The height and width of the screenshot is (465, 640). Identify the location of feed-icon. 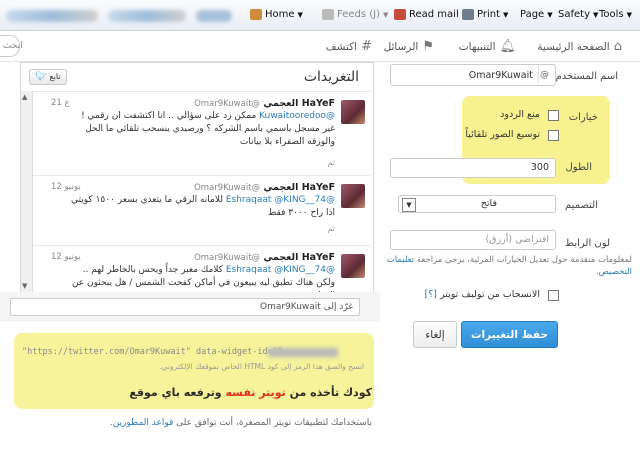
(328, 14).